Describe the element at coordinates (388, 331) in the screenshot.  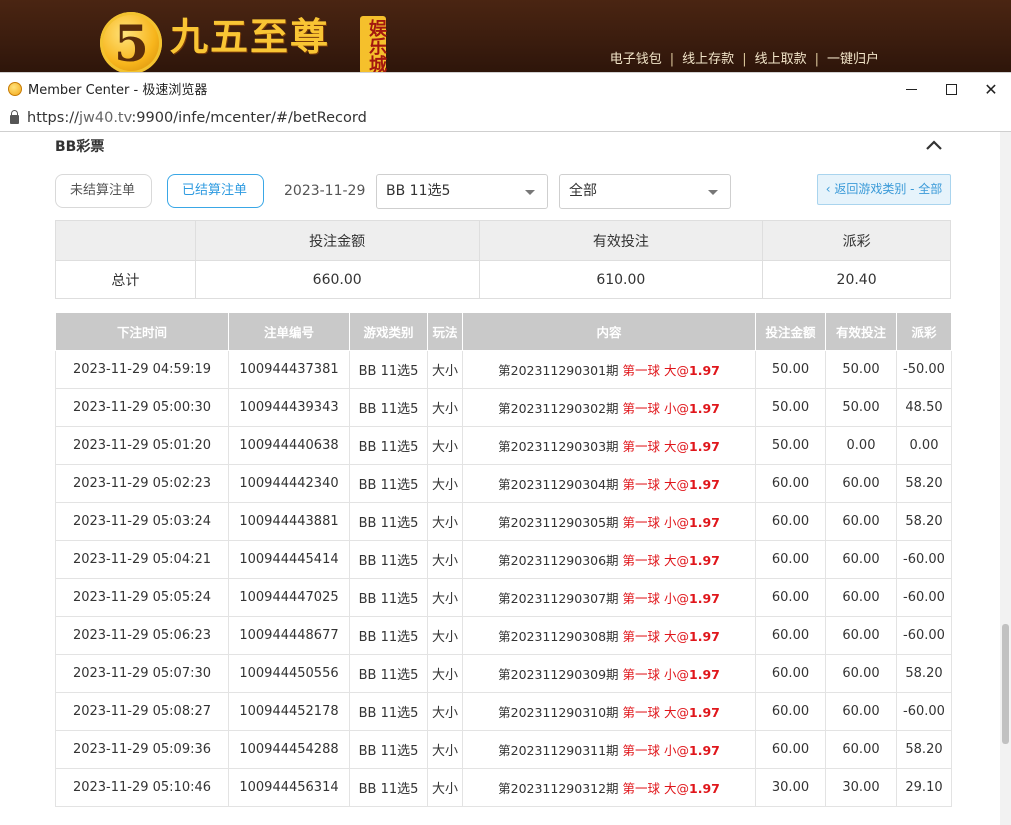
I see `column-header: 游戏类别` at that location.